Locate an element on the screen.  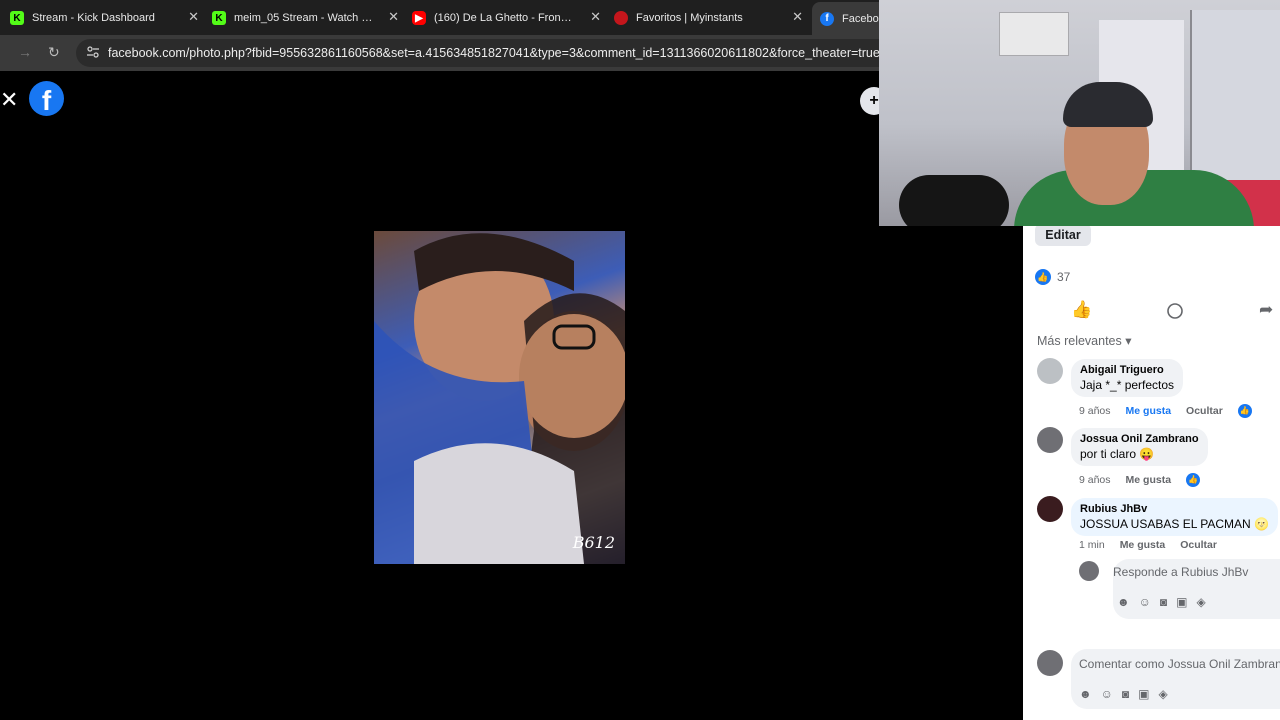
reply-tools: ☻ ☺ ◙ ▣ ◈ is located at coordinates (1161, 602).